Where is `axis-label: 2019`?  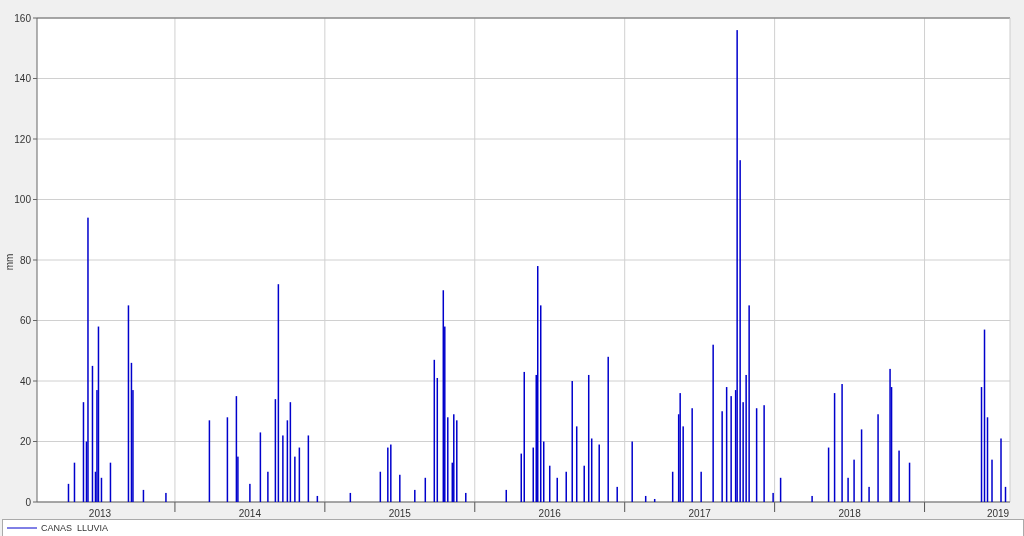
axis-label: 2019 is located at coordinates (998, 513).